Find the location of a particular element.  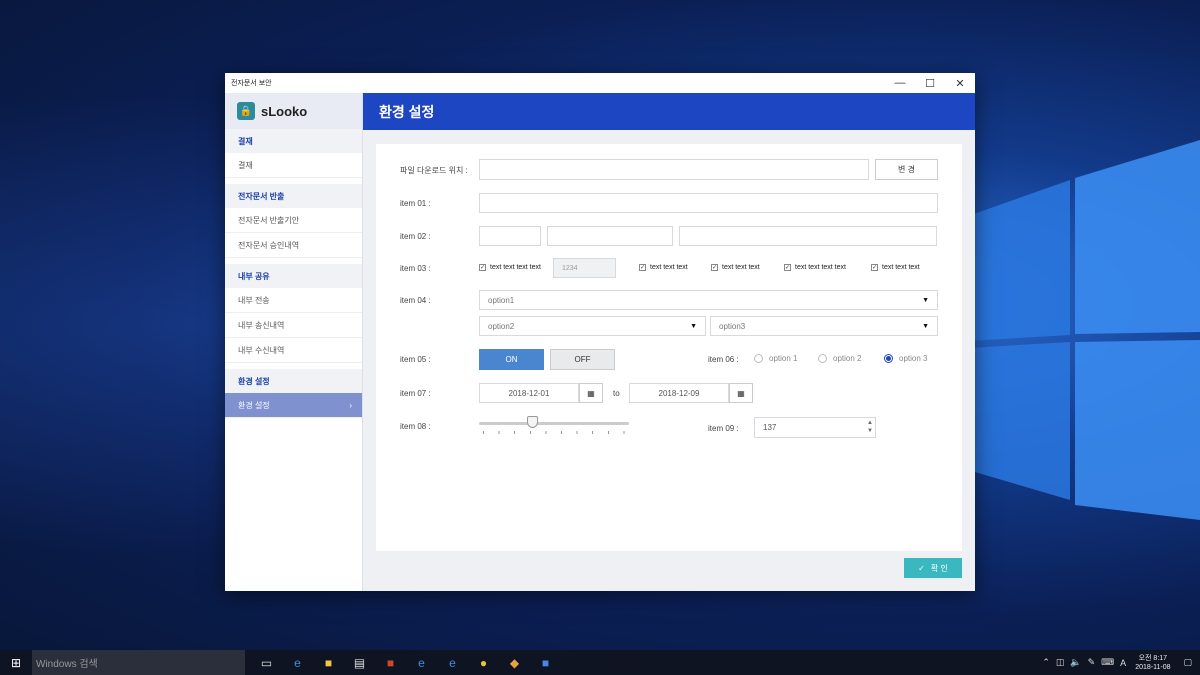

item06-radio-3: option 3 is located at coordinates (905, 358).